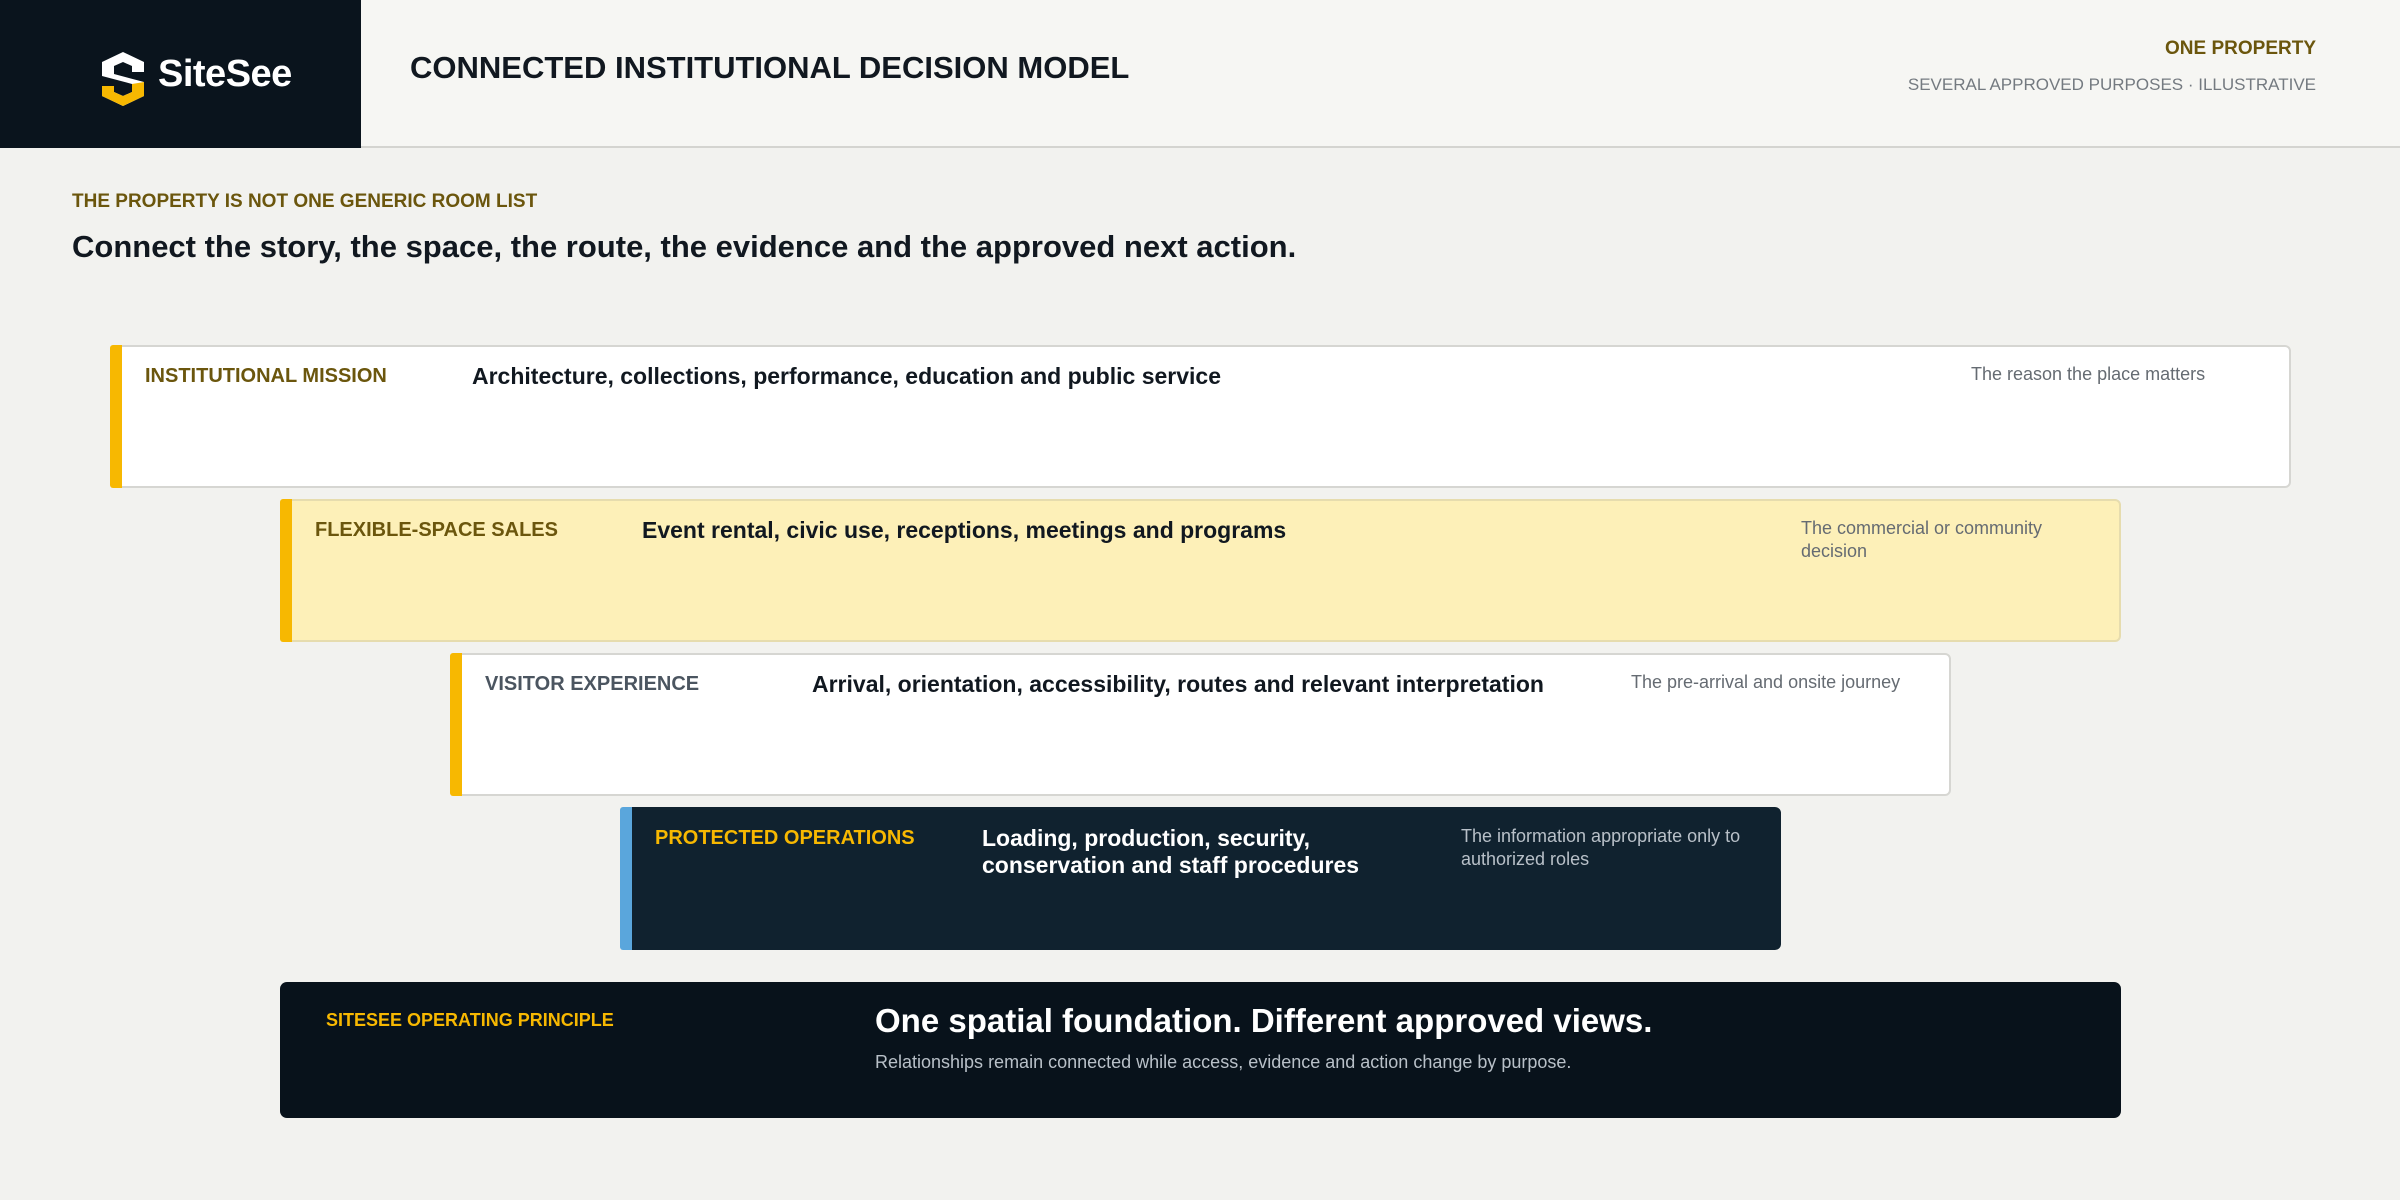  What do you see at coordinates (1766, 682) in the screenshot?
I see `layer-note: The pre-arrival and onsite journey` at bounding box center [1766, 682].